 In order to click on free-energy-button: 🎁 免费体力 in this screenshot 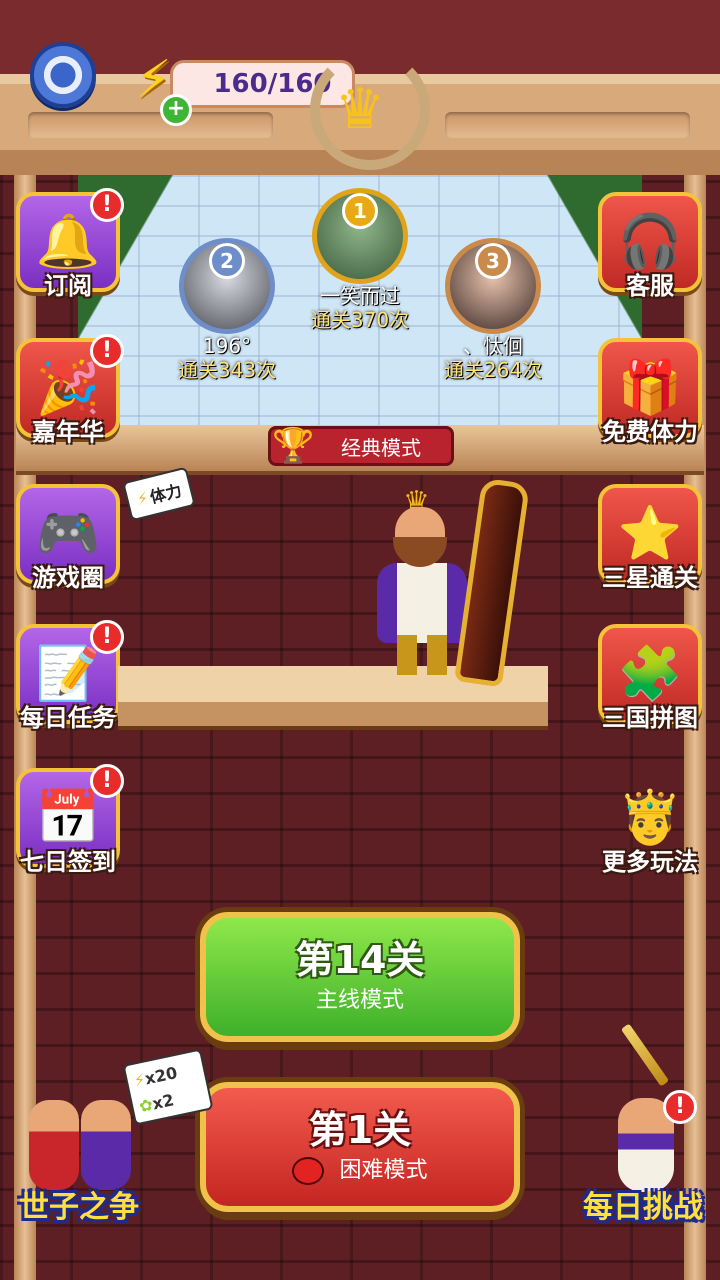, I will do `click(650, 398)`.